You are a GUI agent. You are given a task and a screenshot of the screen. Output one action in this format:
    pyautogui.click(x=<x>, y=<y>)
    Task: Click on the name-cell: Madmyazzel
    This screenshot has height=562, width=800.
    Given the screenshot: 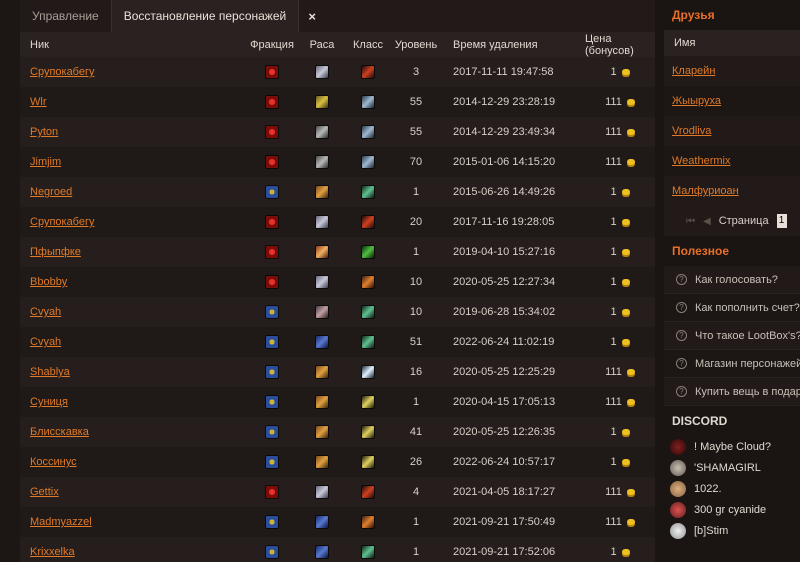 What is the action you would take?
    pyautogui.click(x=135, y=522)
    